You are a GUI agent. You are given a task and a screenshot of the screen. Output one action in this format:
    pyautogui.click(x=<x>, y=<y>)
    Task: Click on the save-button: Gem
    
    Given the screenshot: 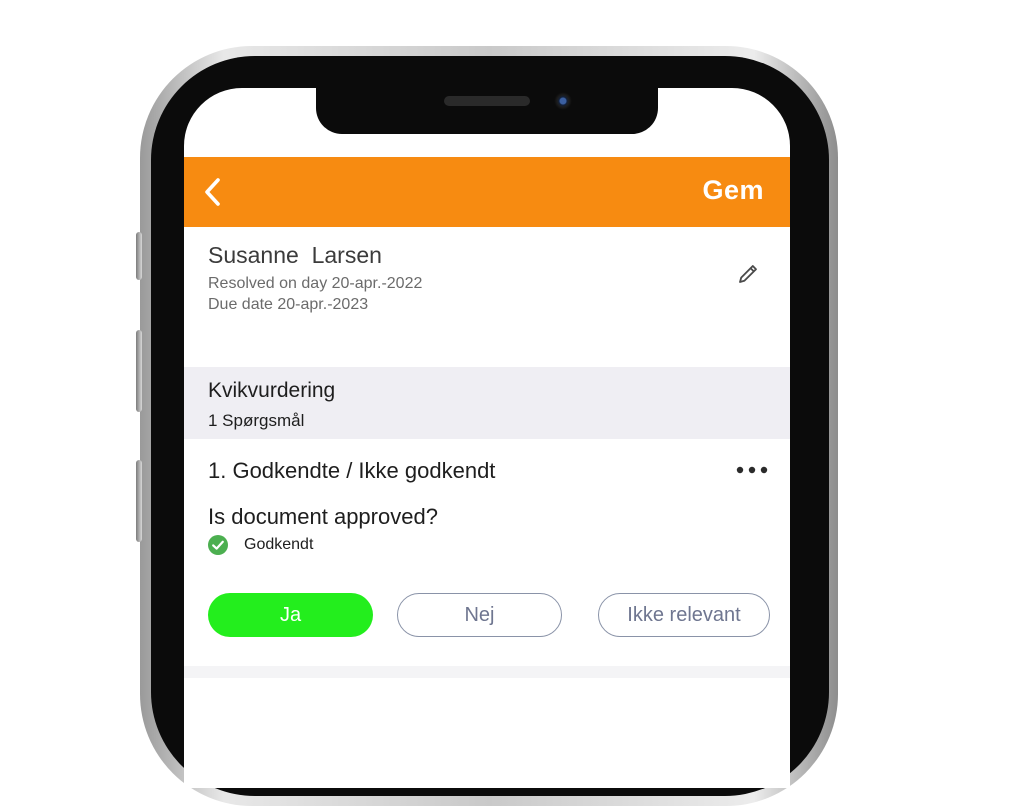 What is the action you would take?
    pyautogui.click(x=733, y=190)
    